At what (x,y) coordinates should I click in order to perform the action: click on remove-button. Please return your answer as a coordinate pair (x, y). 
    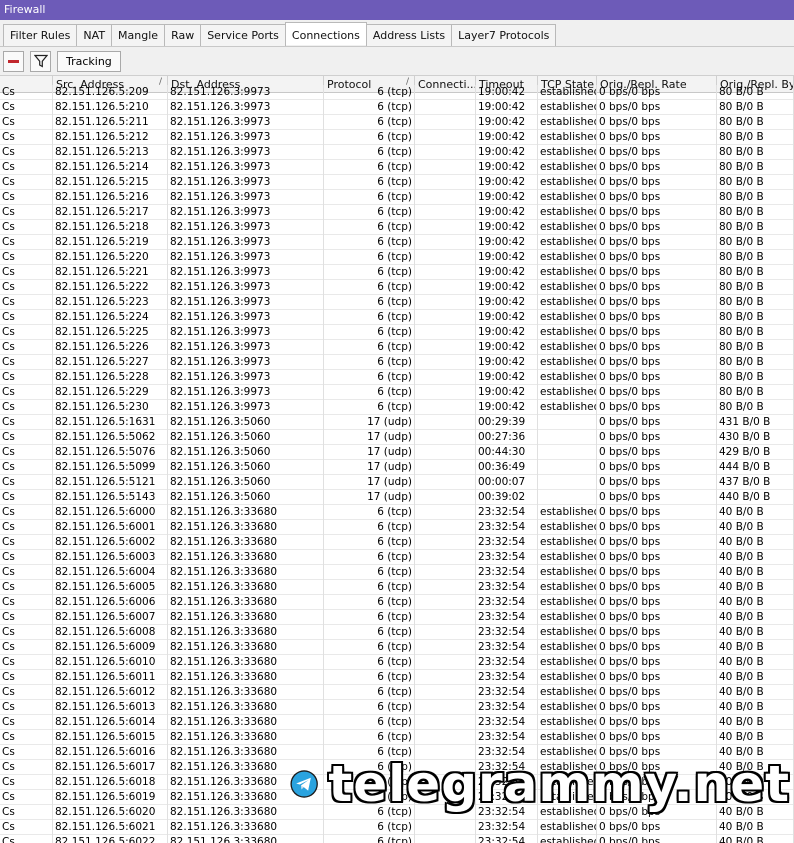
    Looking at the image, I should click on (13, 61).